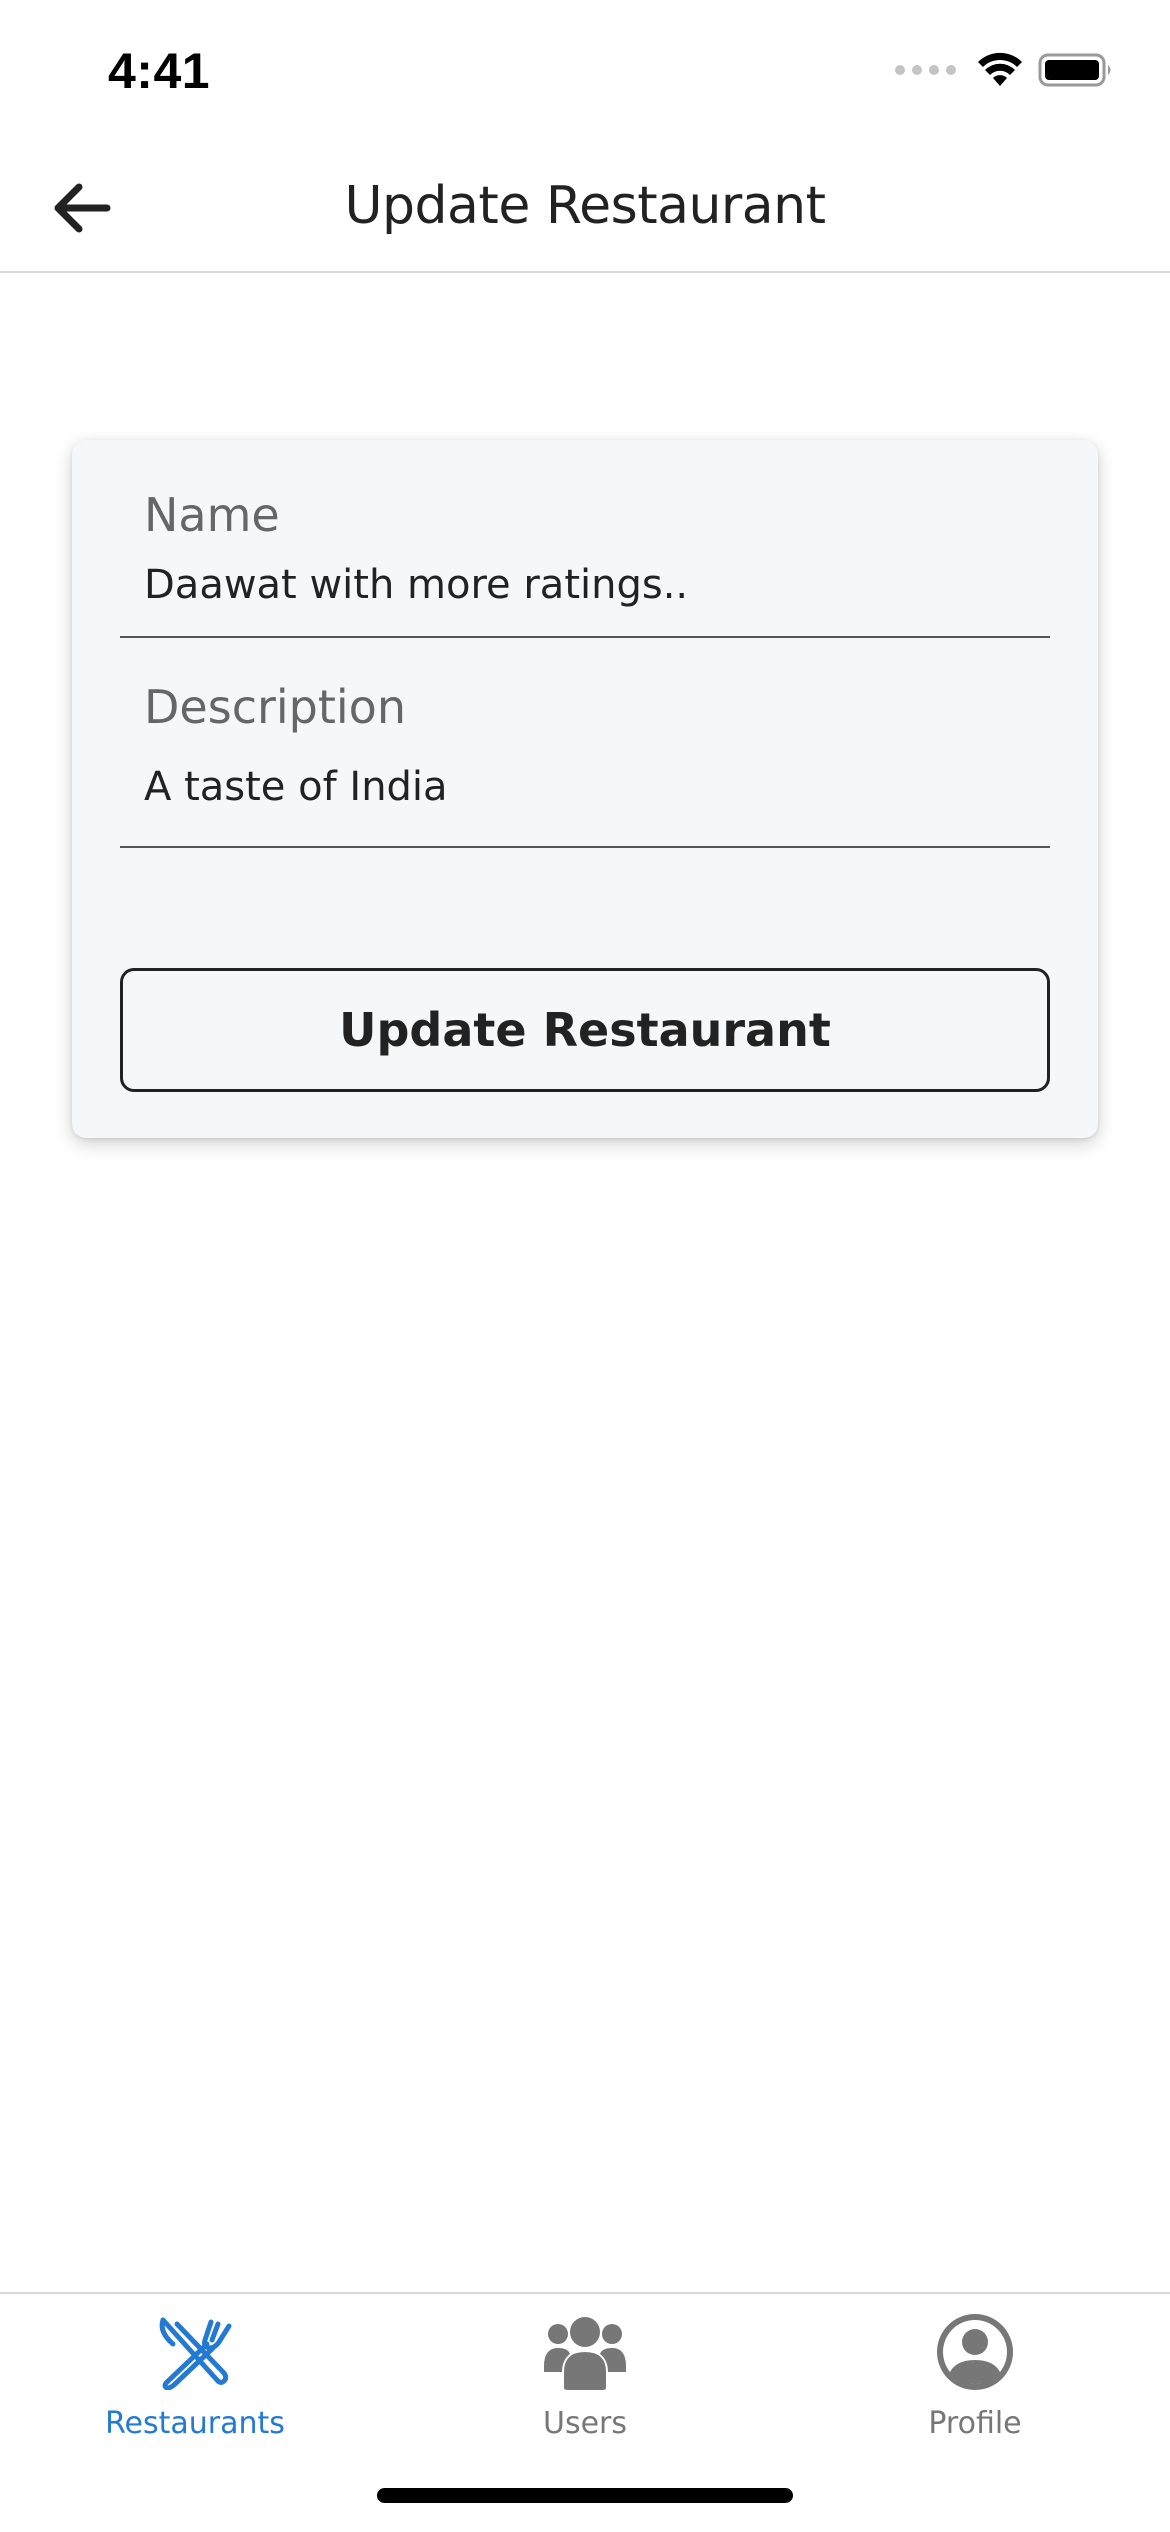 The image size is (1170, 2532). What do you see at coordinates (584, 585) in the screenshot?
I see `name-input` at bounding box center [584, 585].